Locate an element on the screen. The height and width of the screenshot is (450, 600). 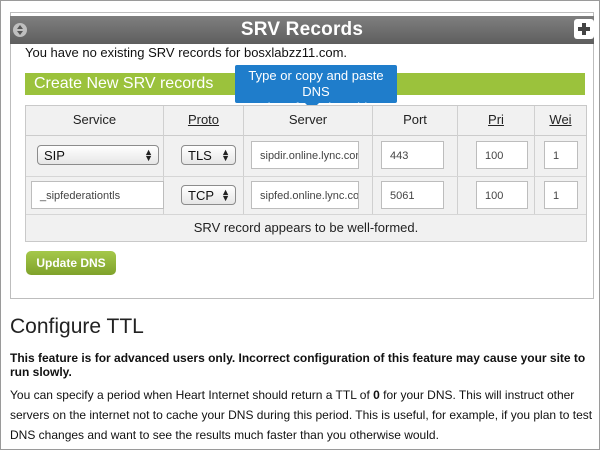
update-dns-button: Update DNS is located at coordinates (71, 263).